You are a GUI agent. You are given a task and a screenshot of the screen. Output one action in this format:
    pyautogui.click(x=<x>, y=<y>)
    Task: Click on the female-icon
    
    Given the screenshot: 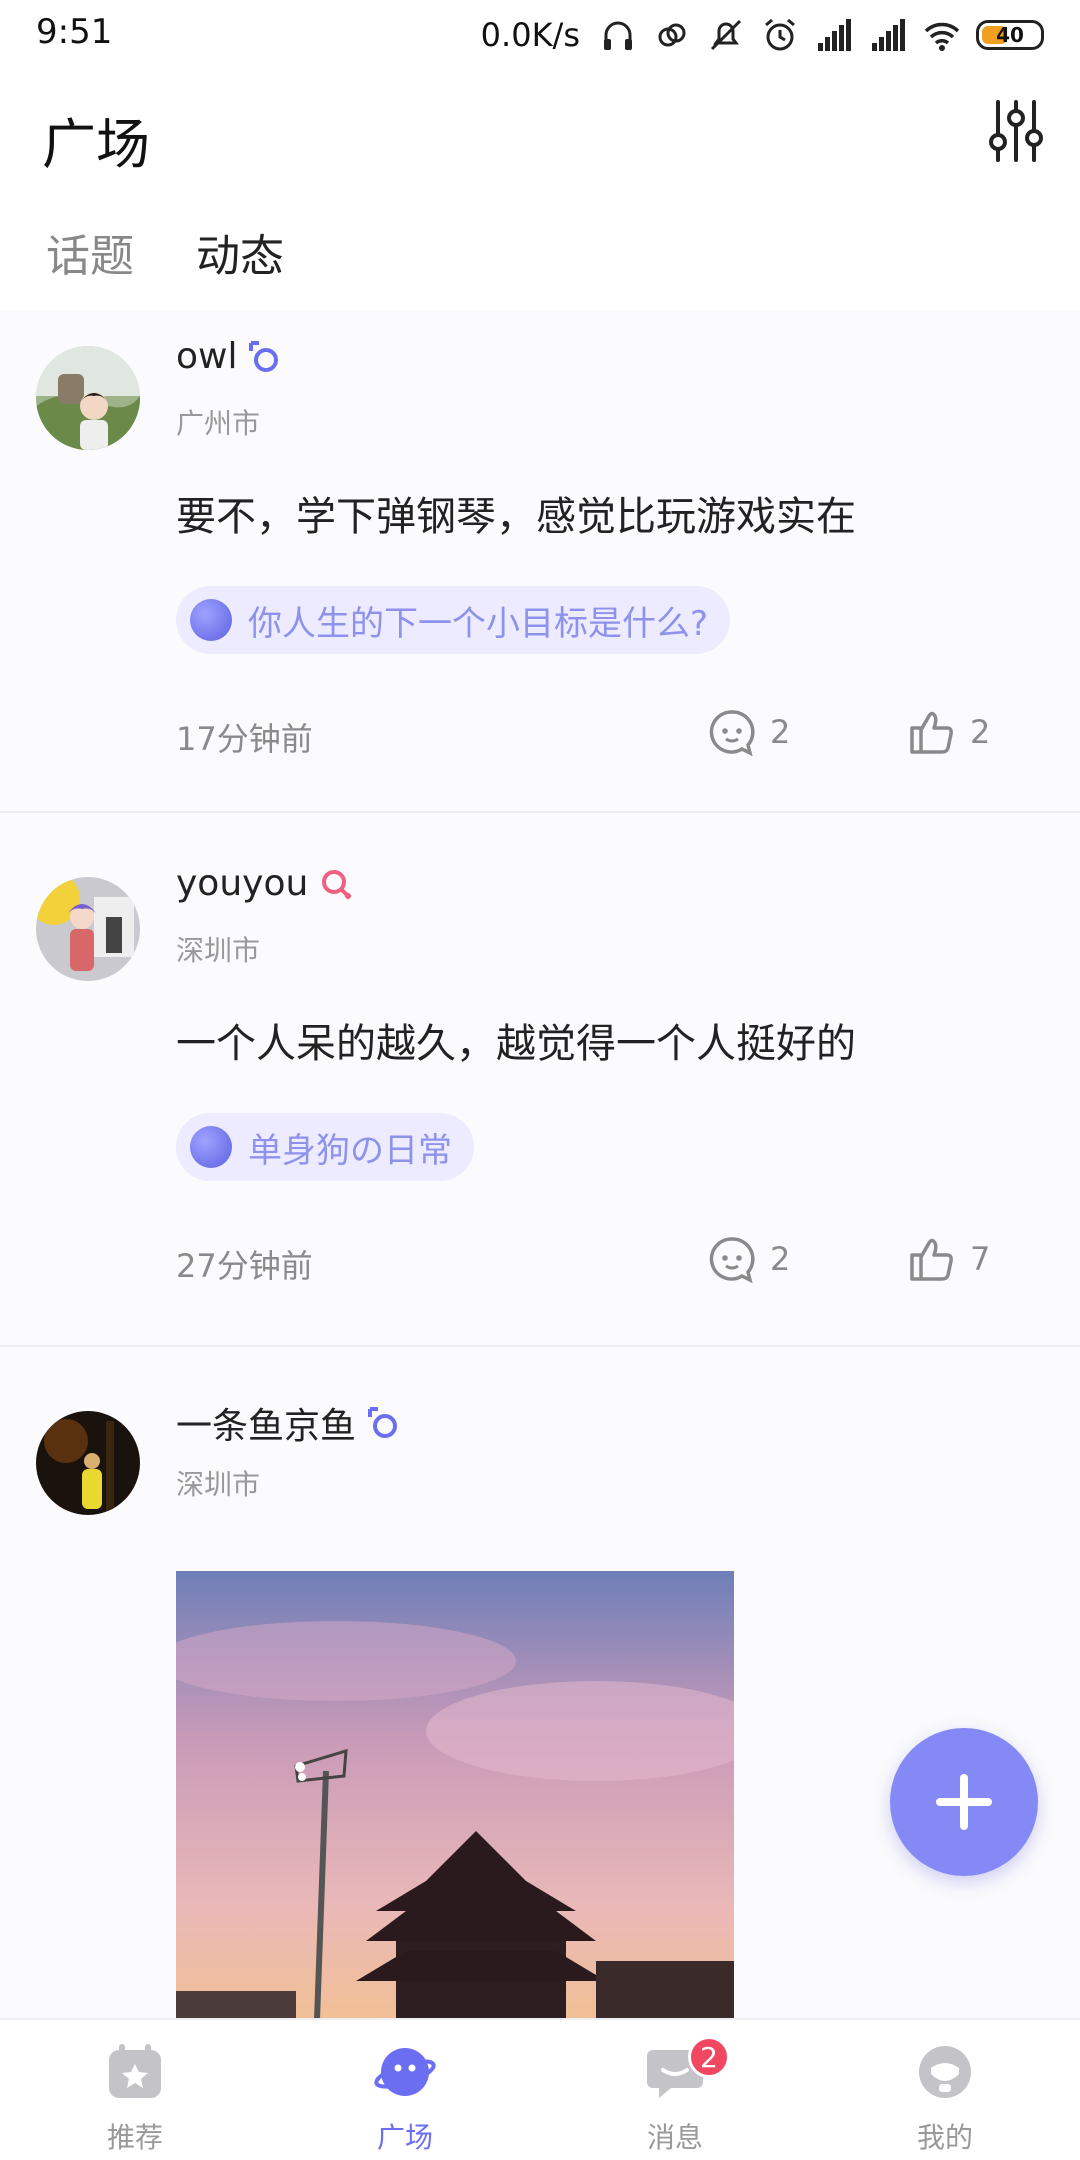 What is the action you would take?
    pyautogui.click(x=337, y=884)
    